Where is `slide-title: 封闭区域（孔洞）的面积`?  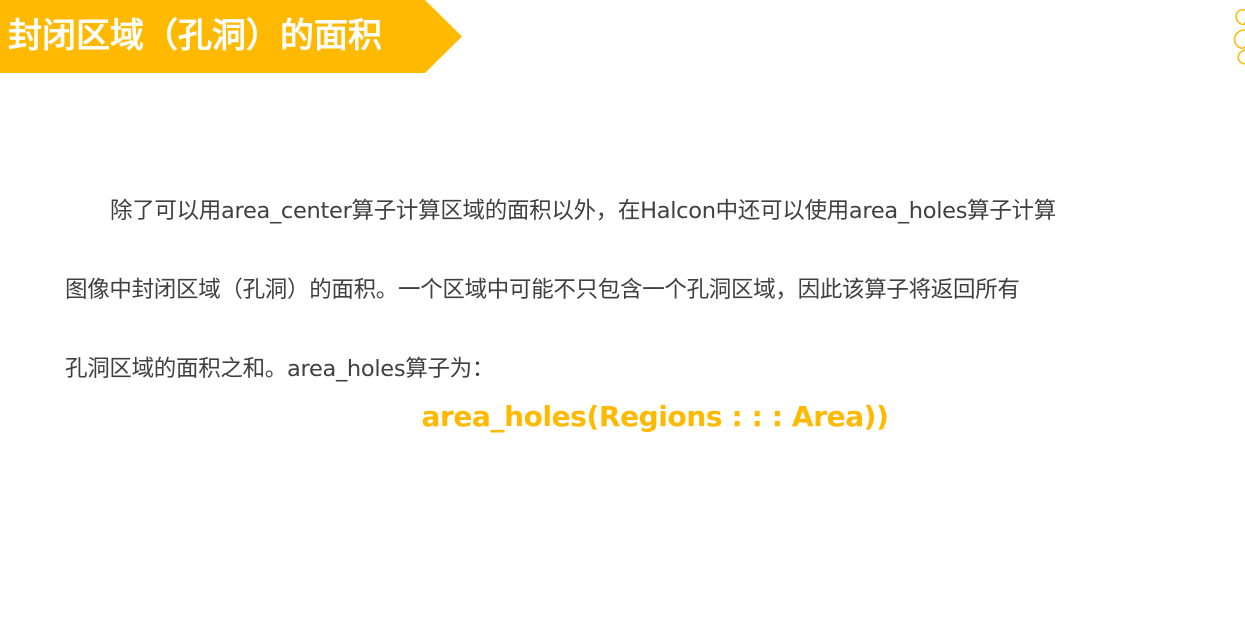
slide-title: 封闭区域（孔洞）的面积 is located at coordinates (195, 36).